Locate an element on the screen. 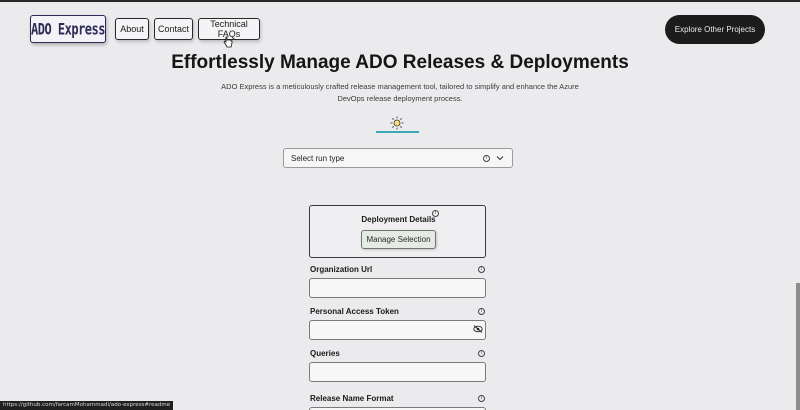 The width and height of the screenshot is (800, 410). logo: ADO Express is located at coordinates (68, 29).